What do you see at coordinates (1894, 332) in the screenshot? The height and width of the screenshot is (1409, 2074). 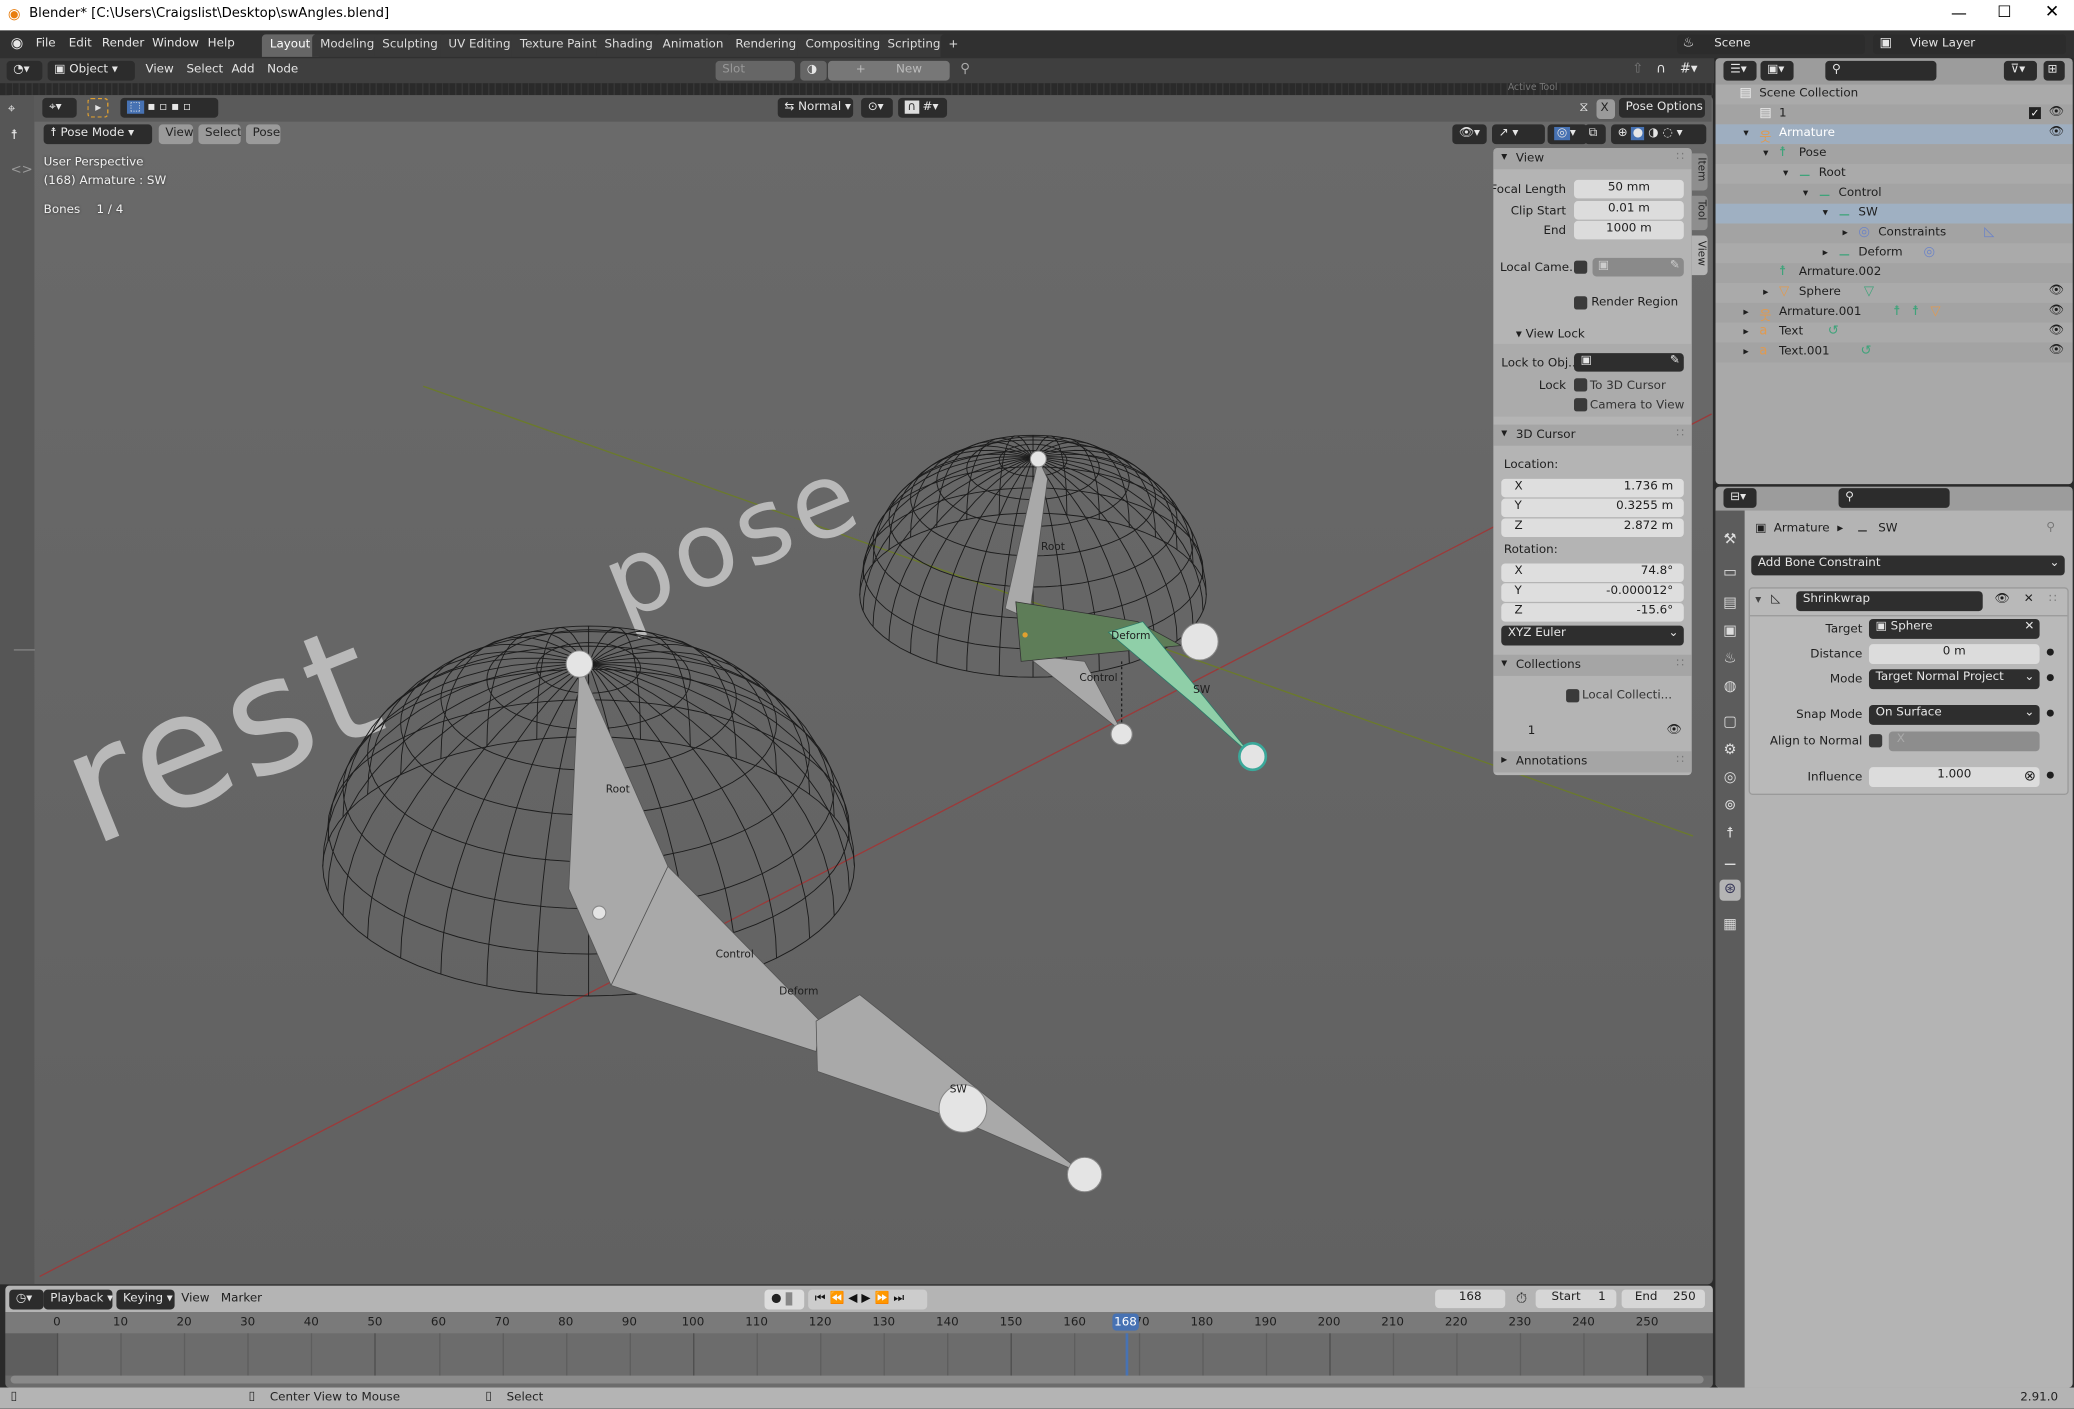 I see `outliner-row: ▸ a Text ↺ 👁` at bounding box center [1894, 332].